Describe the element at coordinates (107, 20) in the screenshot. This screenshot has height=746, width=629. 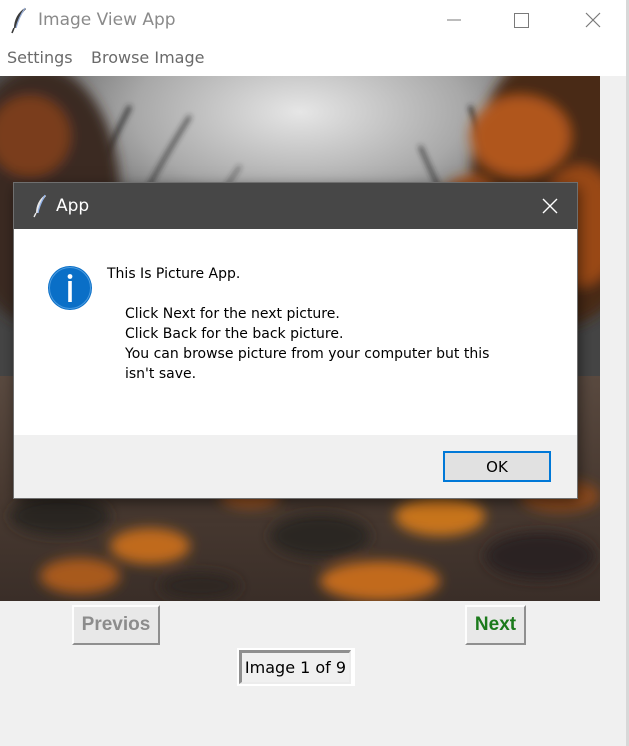
I see `window-title: Image View App` at that location.